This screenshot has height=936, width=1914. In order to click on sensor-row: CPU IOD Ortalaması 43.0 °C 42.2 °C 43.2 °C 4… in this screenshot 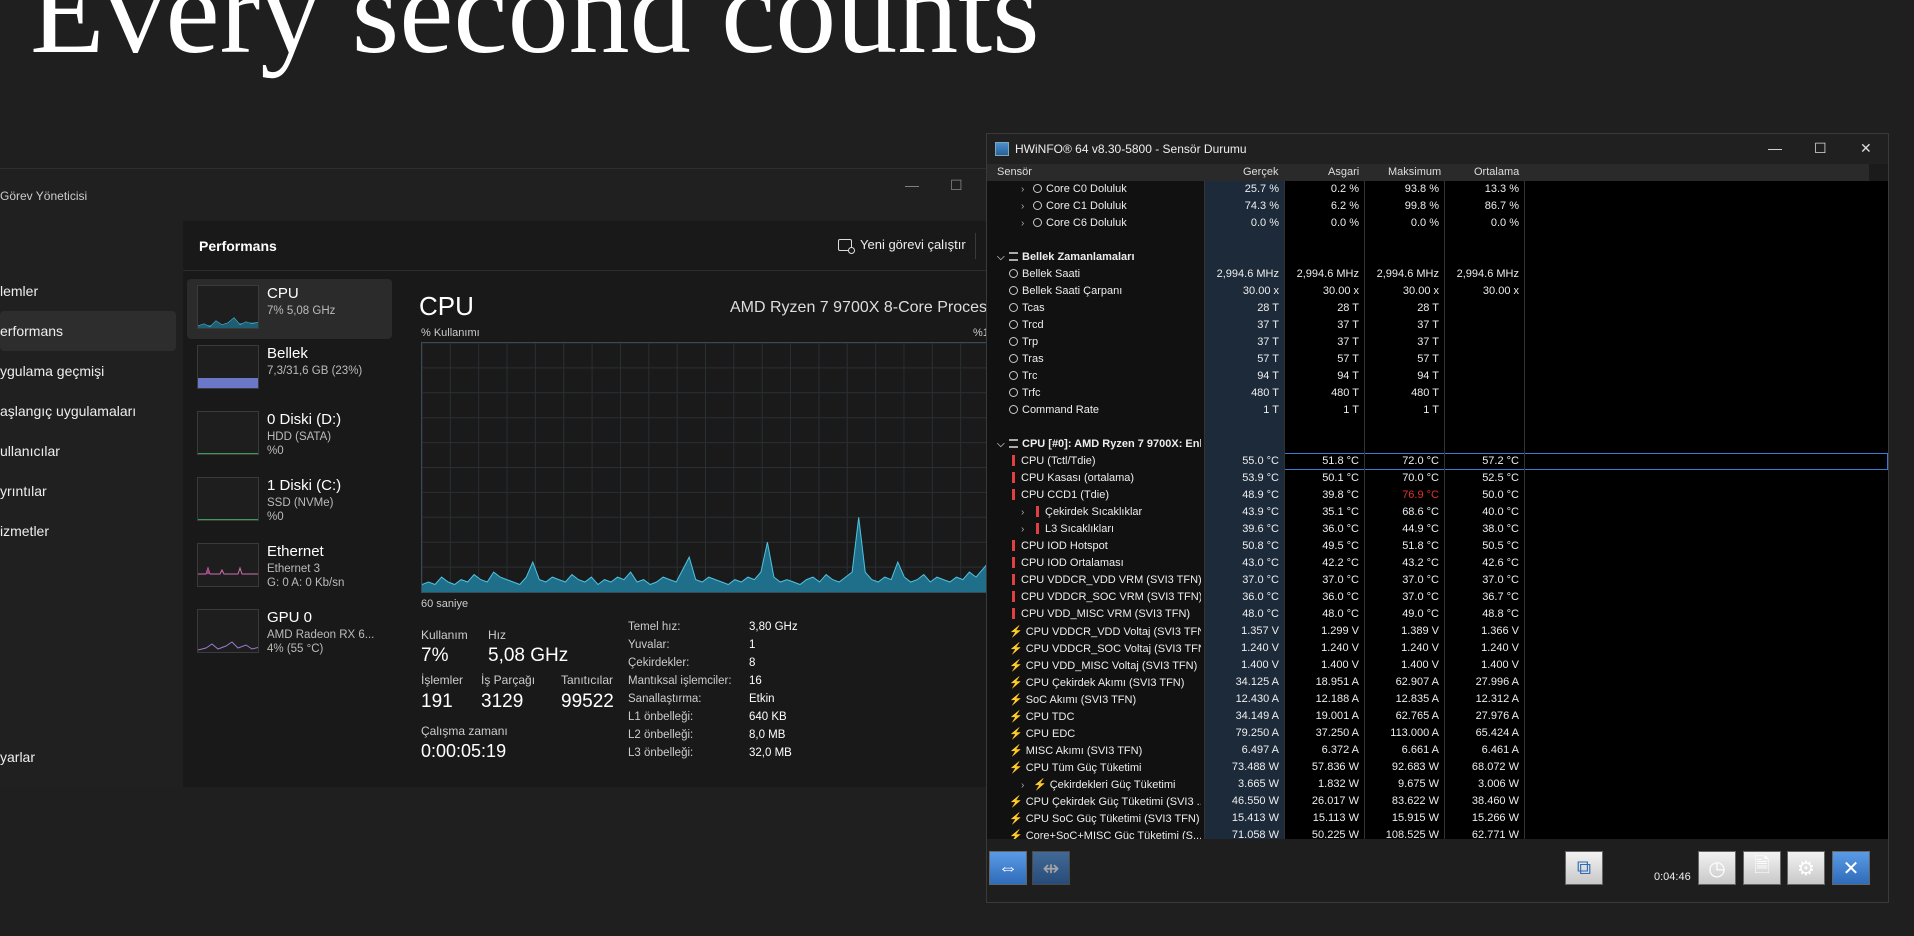, I will do `click(1437, 563)`.